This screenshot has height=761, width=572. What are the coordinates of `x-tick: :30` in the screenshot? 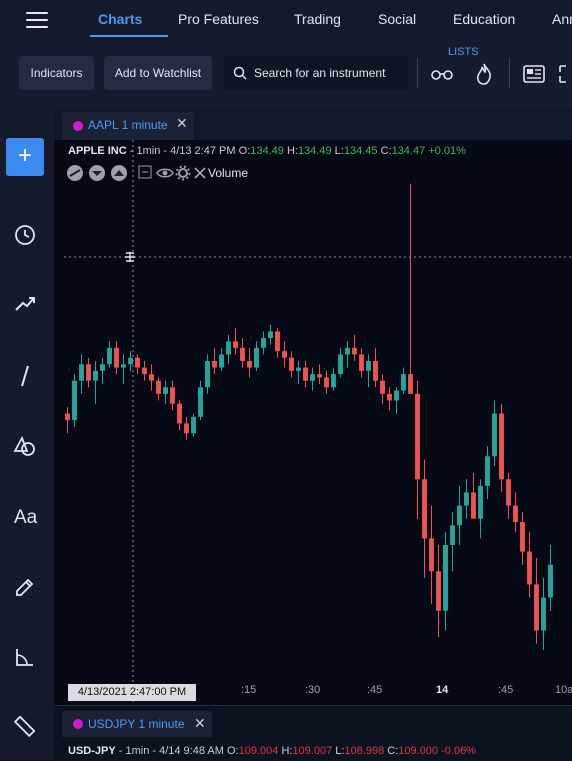 It's located at (313, 690).